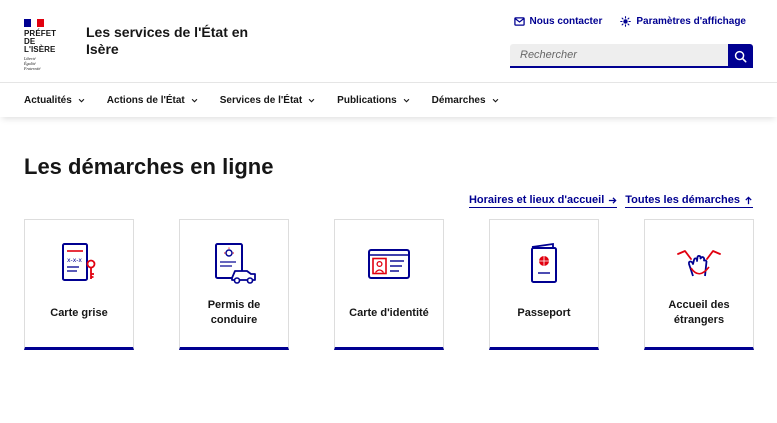  Describe the element at coordinates (613, 200) in the screenshot. I see `arrow-right-icon` at that location.